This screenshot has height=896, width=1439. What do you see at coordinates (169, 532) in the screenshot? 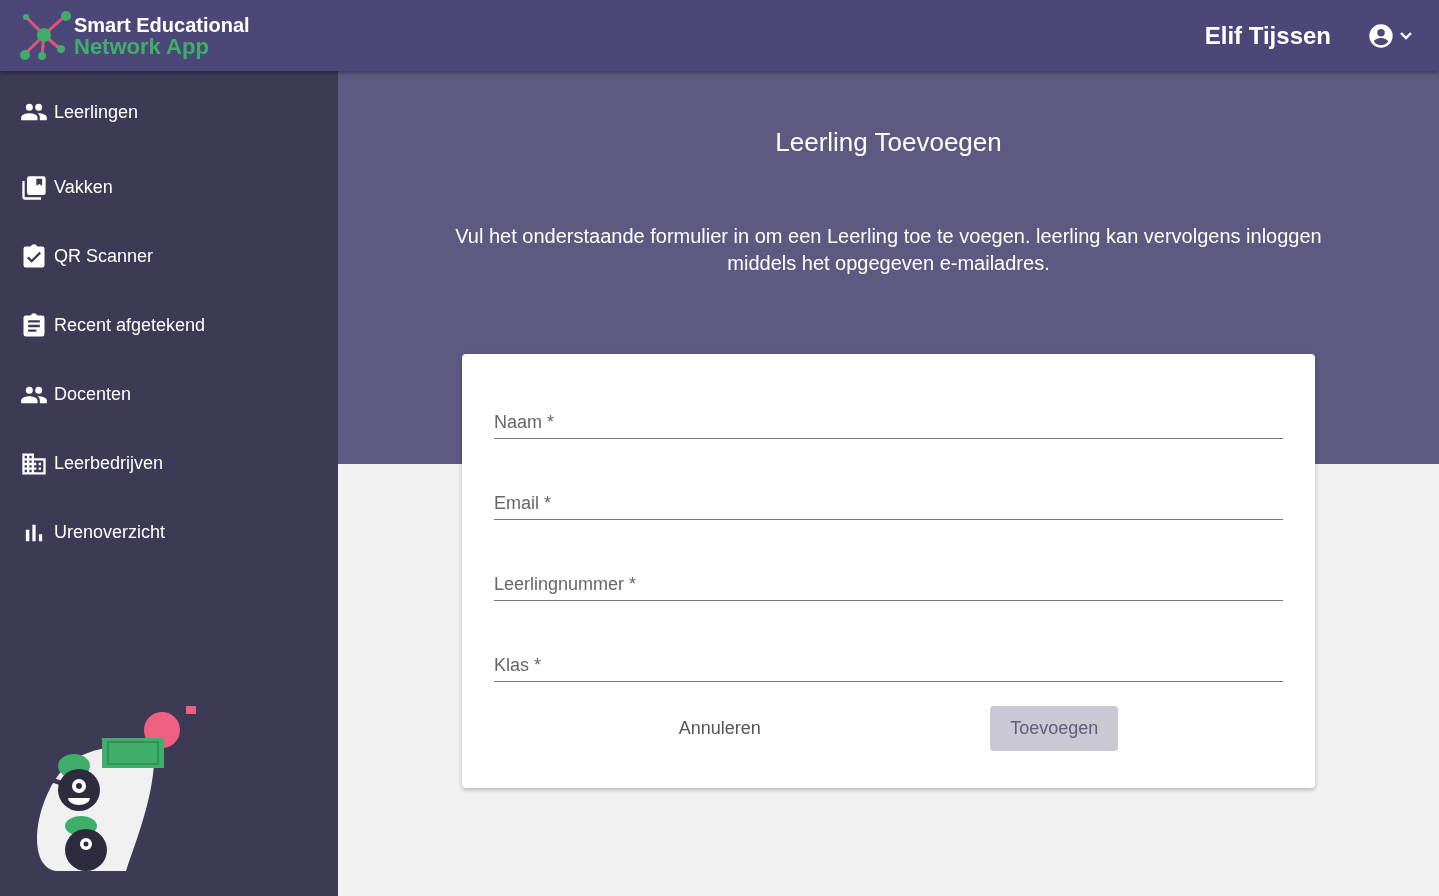
I see `sidebar-item: Urenoverzicht` at bounding box center [169, 532].